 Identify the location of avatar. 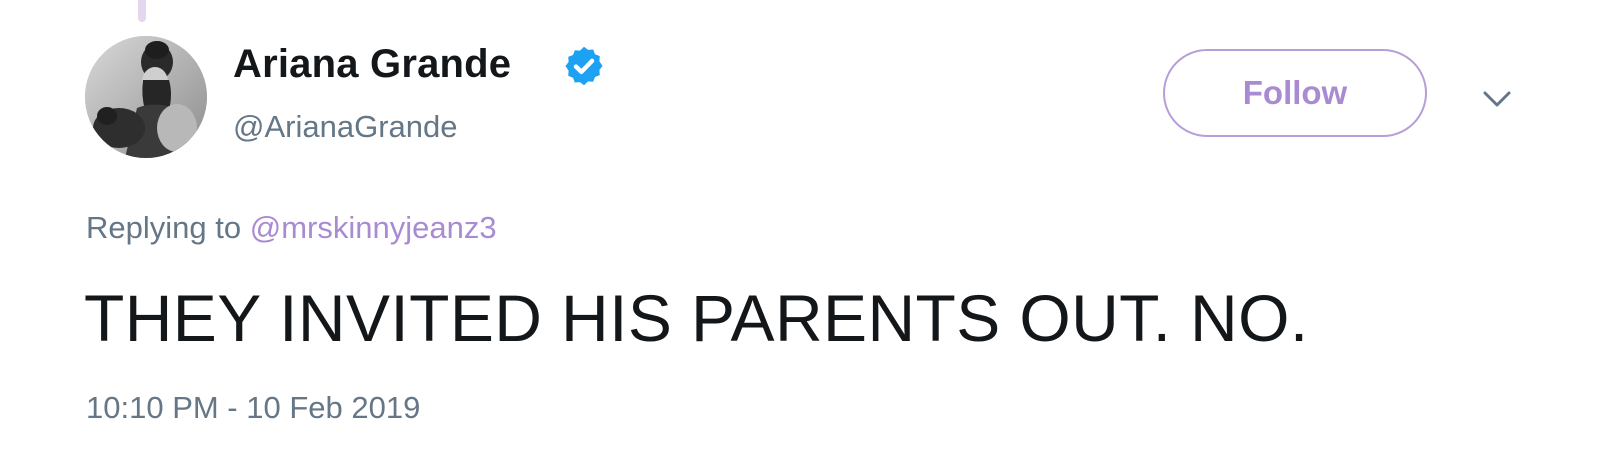
(146, 97).